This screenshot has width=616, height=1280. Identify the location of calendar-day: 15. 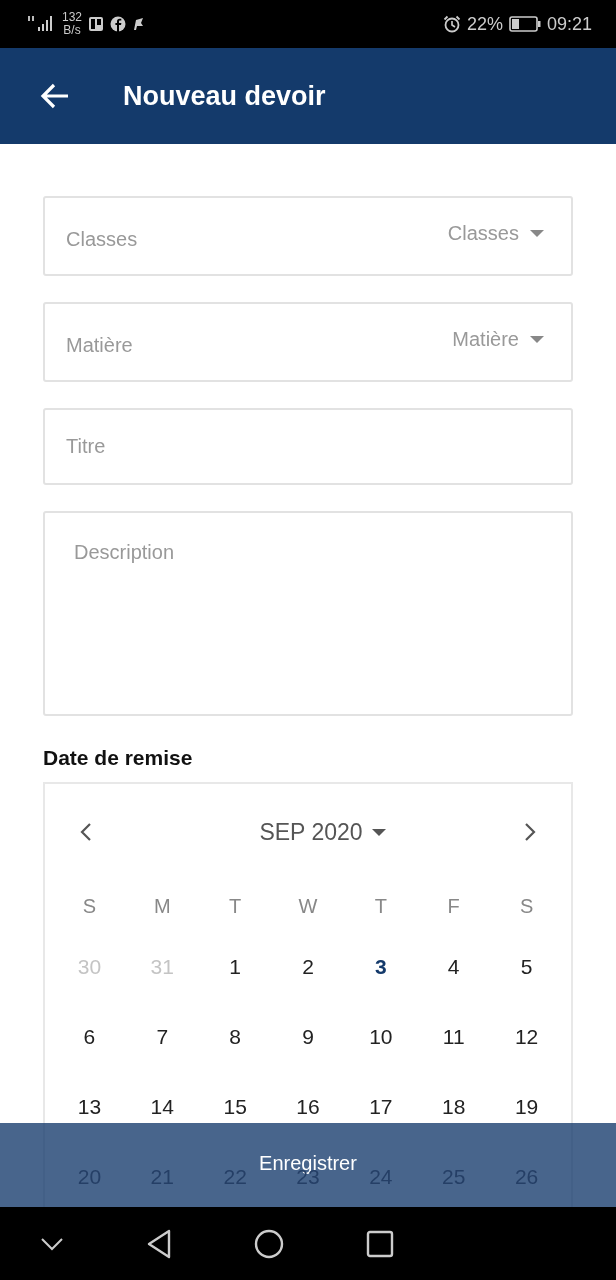
(235, 1107).